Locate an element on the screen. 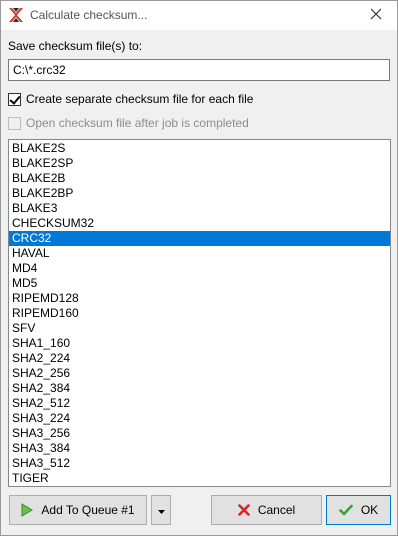 The width and height of the screenshot is (398, 536). open-after-checkbox is located at coordinates (14, 123).